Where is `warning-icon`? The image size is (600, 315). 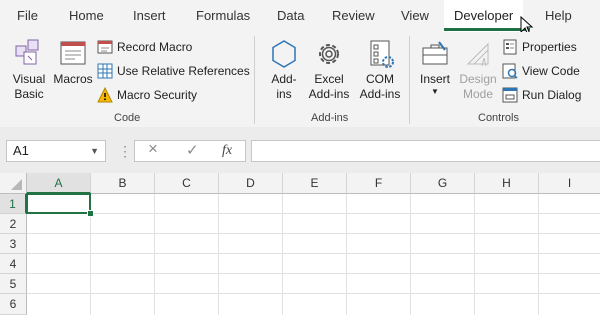 warning-icon is located at coordinates (105, 95).